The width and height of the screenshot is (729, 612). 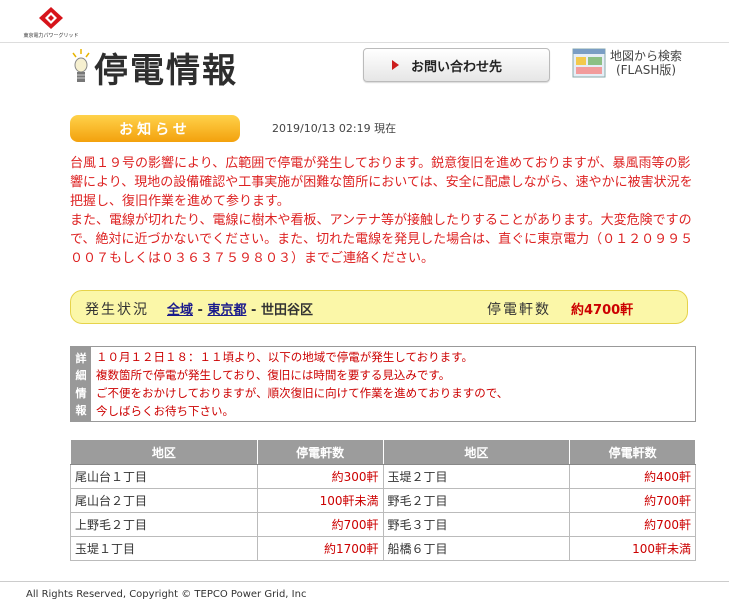 What do you see at coordinates (302, 393) in the screenshot?
I see `detail-line: ご不便をおかけしておりますが、順次復旧に向けて作業を進めておりますので、` at bounding box center [302, 393].